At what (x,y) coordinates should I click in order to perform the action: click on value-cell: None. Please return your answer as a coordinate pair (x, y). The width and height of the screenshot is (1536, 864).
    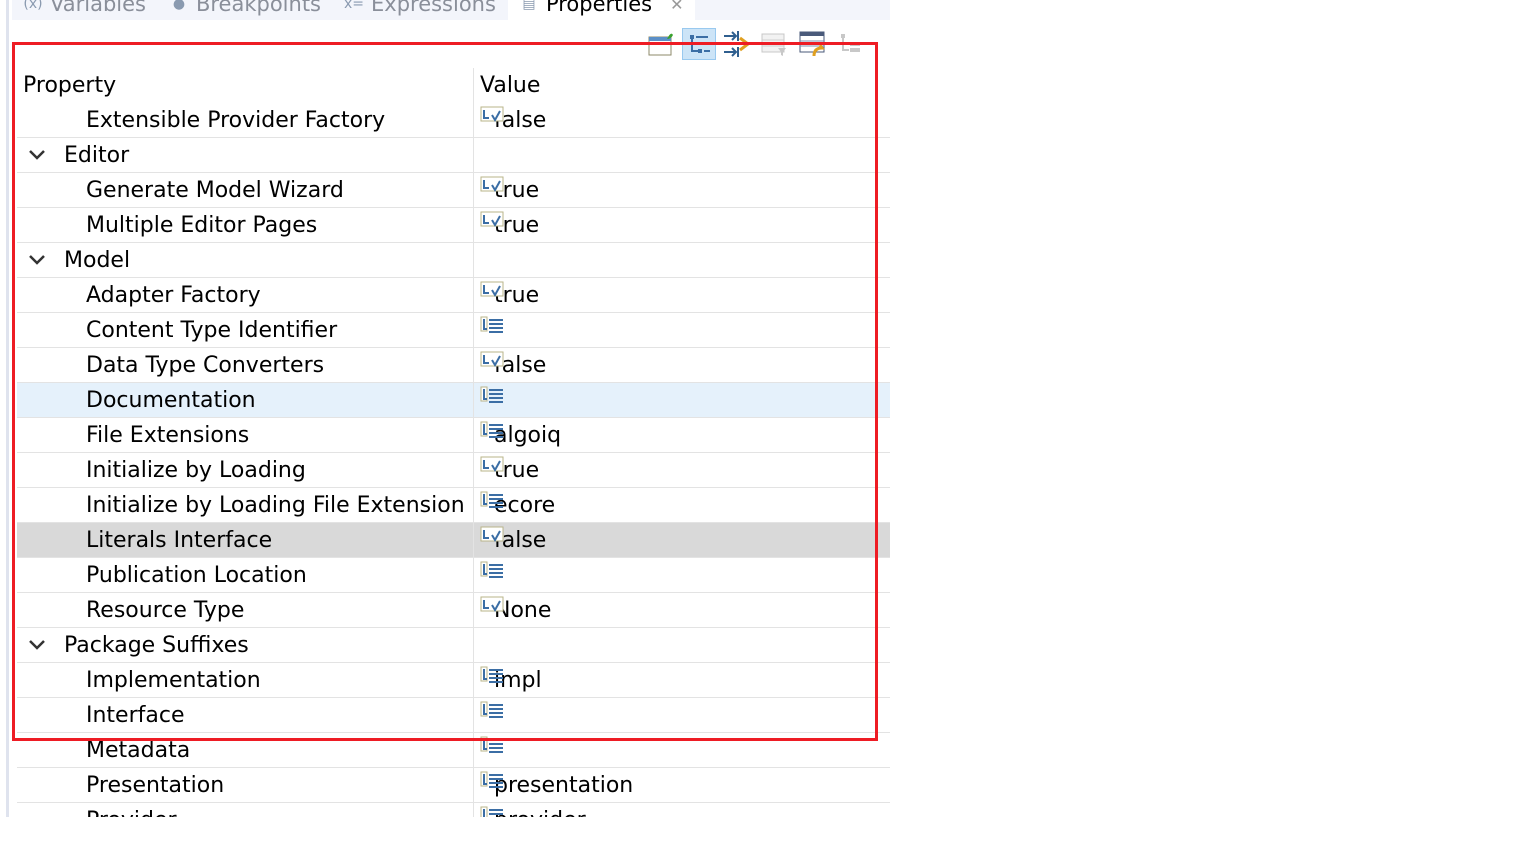
    Looking at the image, I should click on (682, 610).